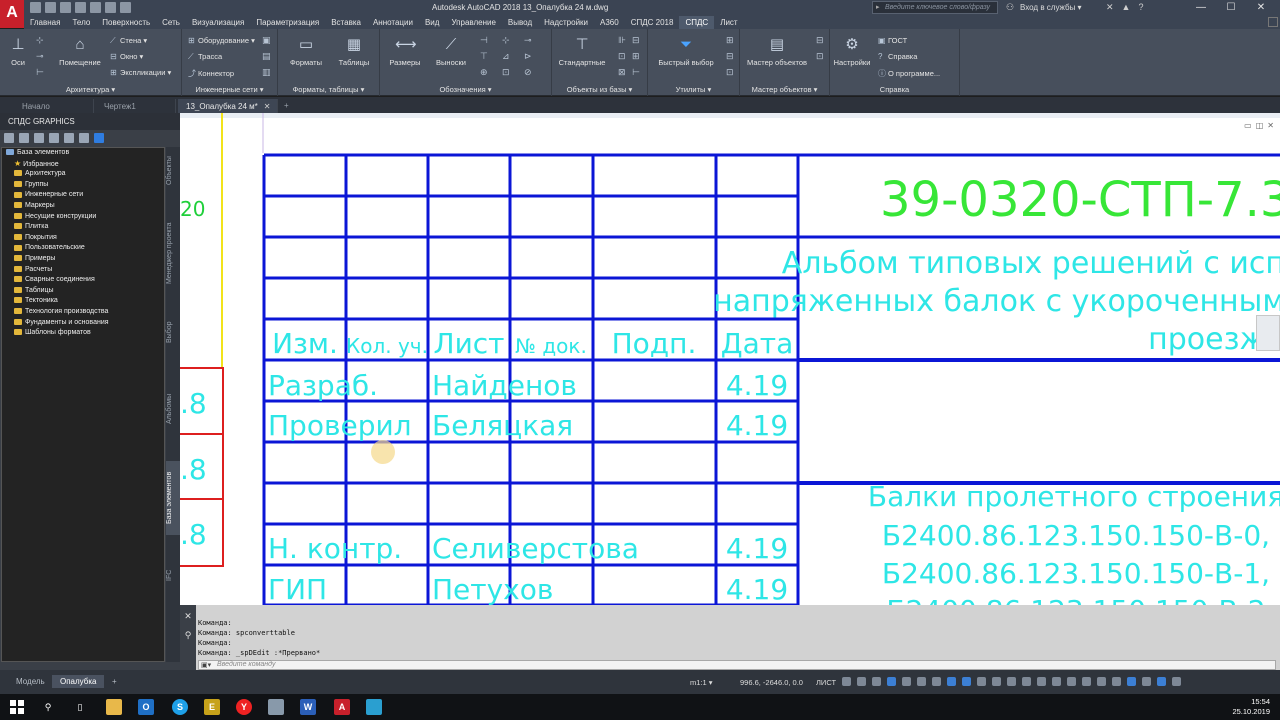 Image resolution: width=1280 pixels, height=720 pixels. What do you see at coordinates (1101, 681) in the screenshot?
I see `isolate-objects-icon` at bounding box center [1101, 681].